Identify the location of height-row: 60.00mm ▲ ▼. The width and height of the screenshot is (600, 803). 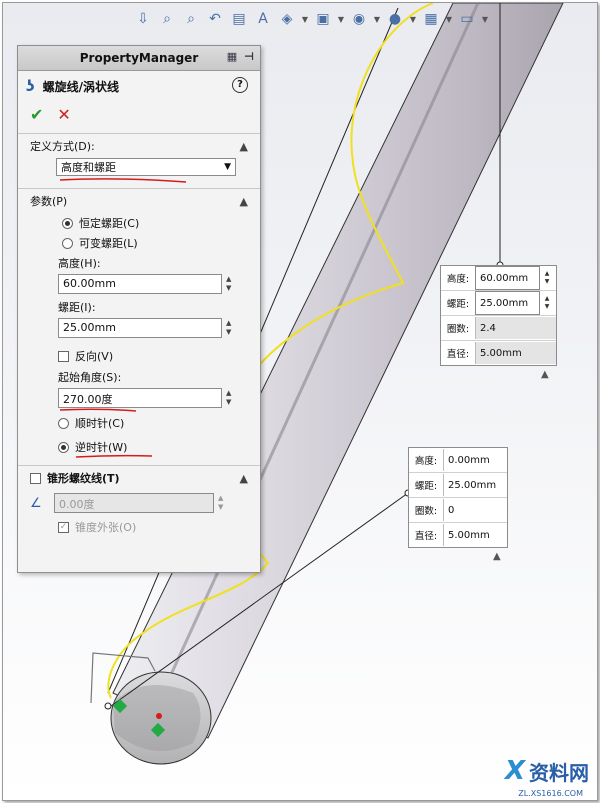
(139, 284).